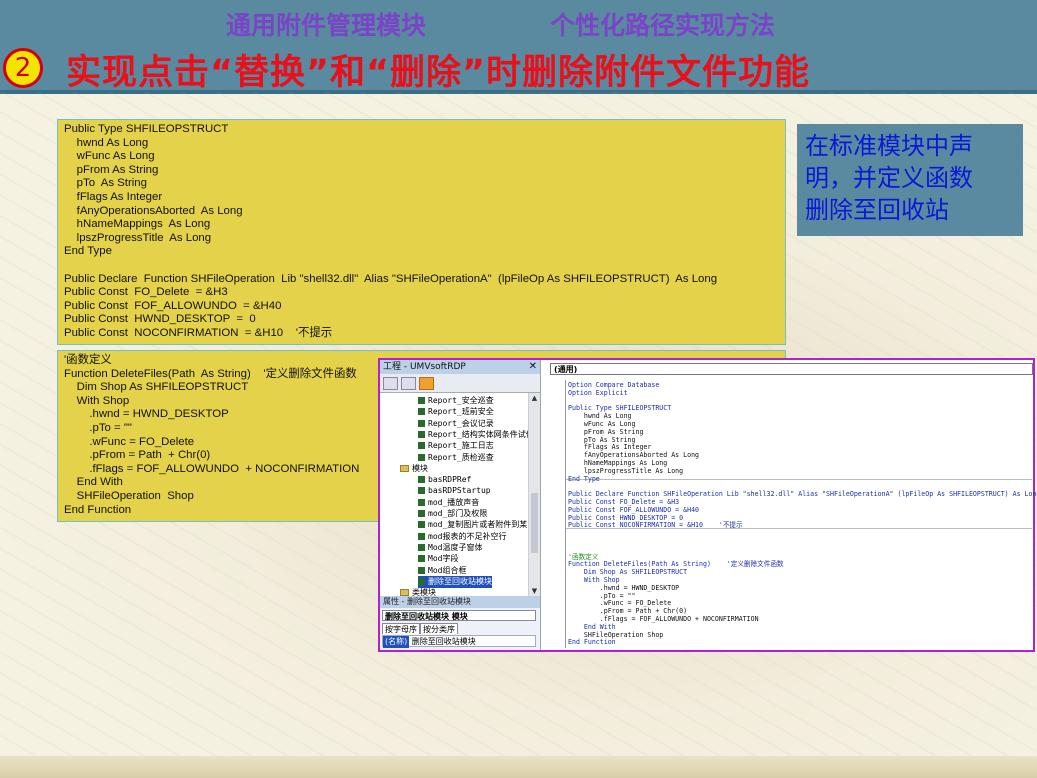 The width and height of the screenshot is (1037, 778). What do you see at coordinates (404, 468) in the screenshot?
I see `folder-icon` at bounding box center [404, 468].